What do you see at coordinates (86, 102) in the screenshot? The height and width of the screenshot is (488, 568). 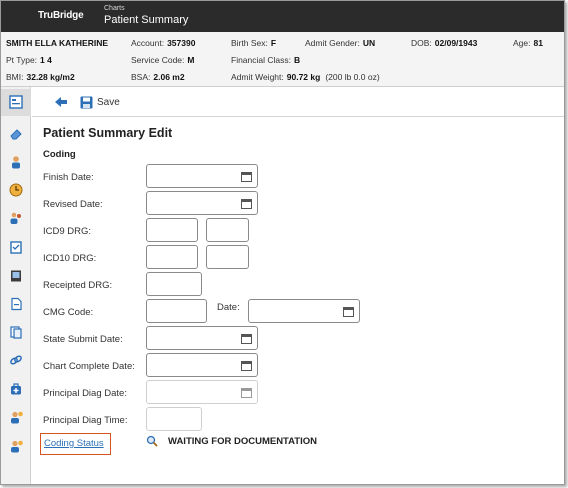 I see `floppy-disk-icon` at bounding box center [86, 102].